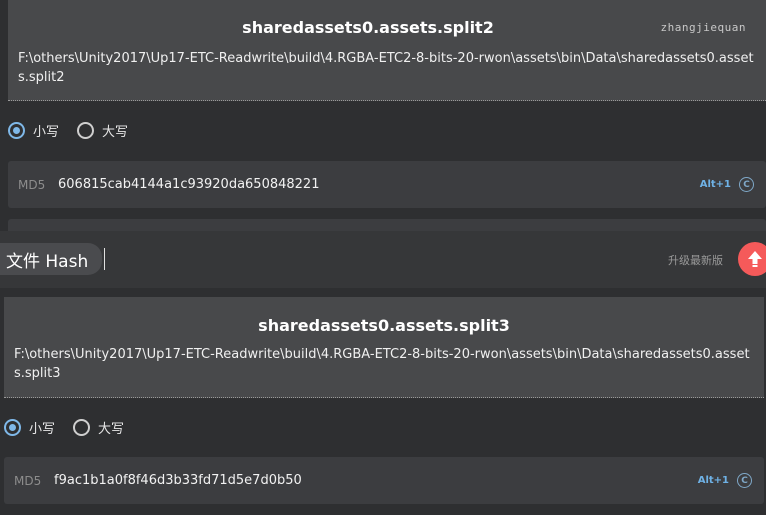 This screenshot has height=515, width=766. Describe the element at coordinates (695, 260) in the screenshot. I see `update-latest-link: 升级最新版` at that location.